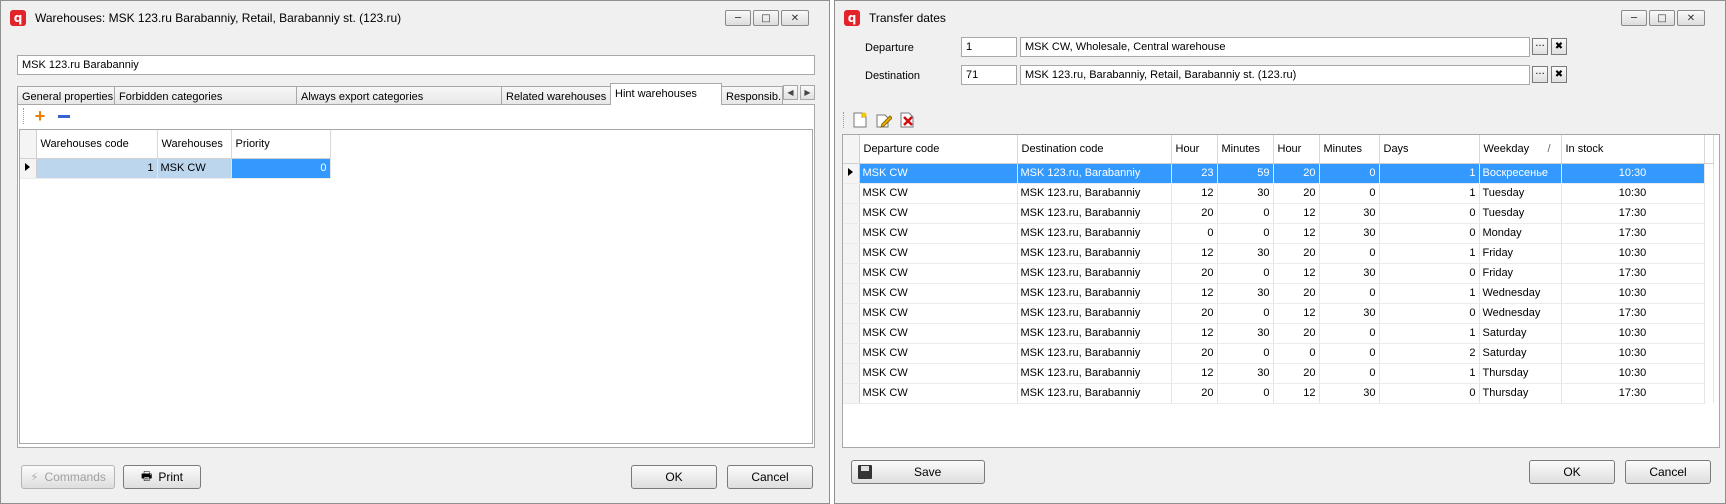  What do you see at coordinates (752, 95) in the screenshot?
I see `tab-responsible: Responsib..` at bounding box center [752, 95].